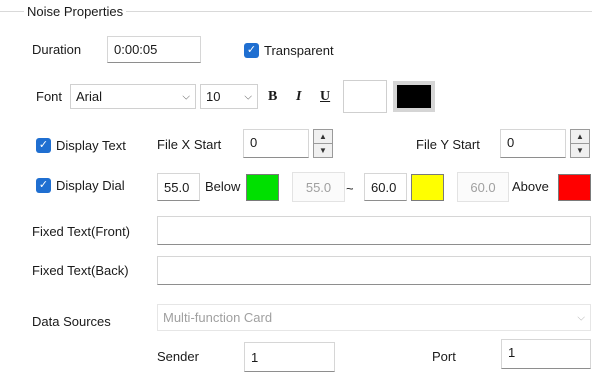 The height and width of the screenshot is (374, 592). What do you see at coordinates (81, 231) in the screenshot?
I see `fixed-text-front-label: Fixed Text(Front)` at bounding box center [81, 231].